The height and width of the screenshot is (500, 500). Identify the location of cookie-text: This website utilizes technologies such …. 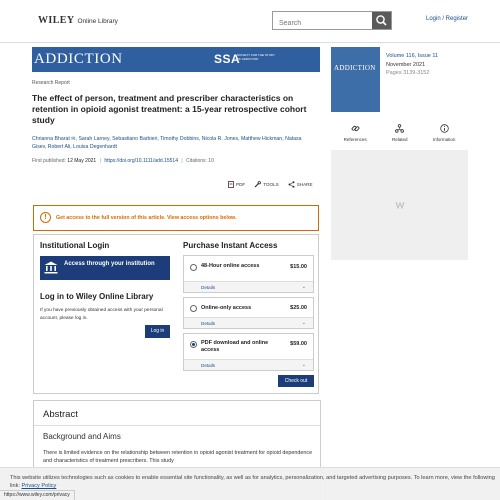
(252, 482).